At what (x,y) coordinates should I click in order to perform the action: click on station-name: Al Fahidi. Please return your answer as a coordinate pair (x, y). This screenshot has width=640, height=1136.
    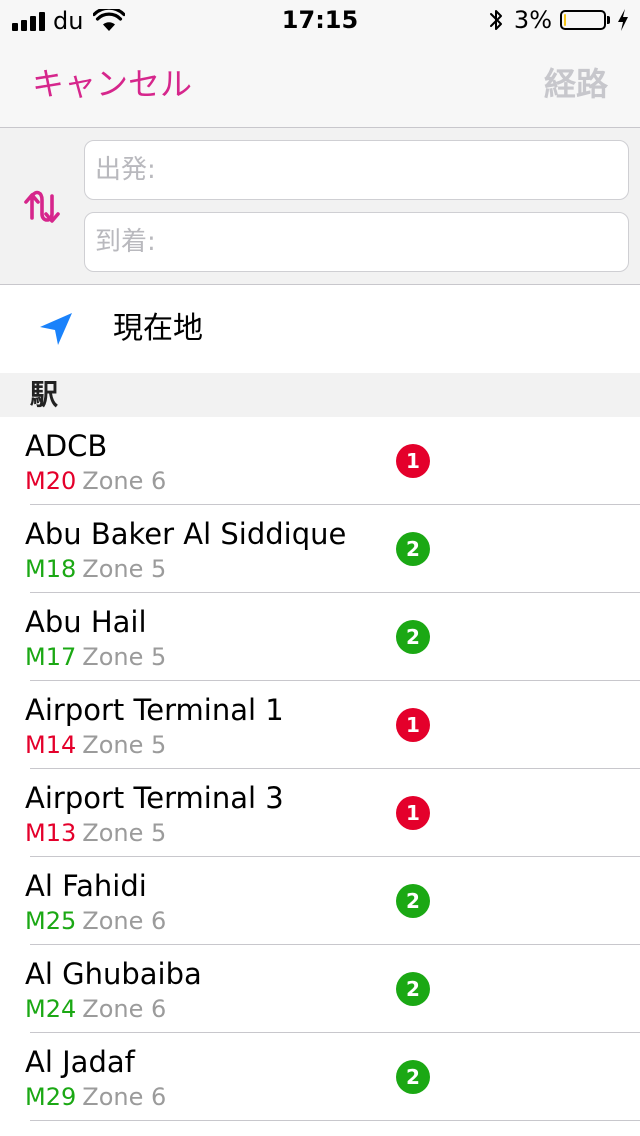
    Looking at the image, I should click on (86, 886).